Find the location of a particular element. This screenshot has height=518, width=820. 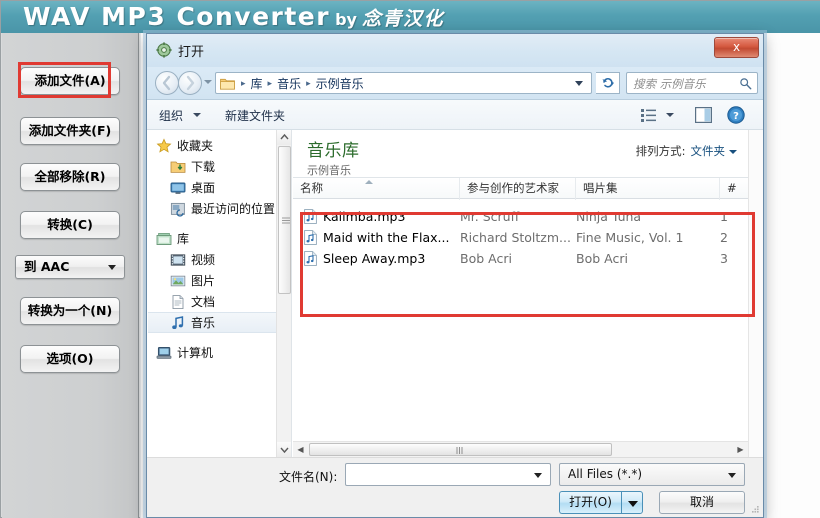

cancel-button: 取消 is located at coordinates (702, 502).